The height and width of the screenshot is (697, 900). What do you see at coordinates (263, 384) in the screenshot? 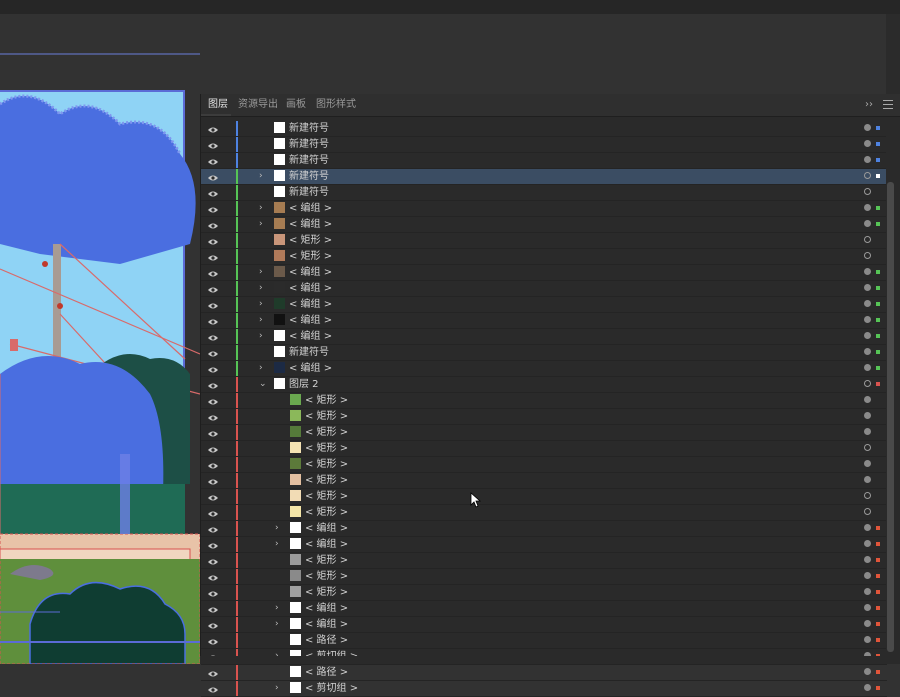
I see `chevron-down-icon: ⌄` at bounding box center [263, 384].